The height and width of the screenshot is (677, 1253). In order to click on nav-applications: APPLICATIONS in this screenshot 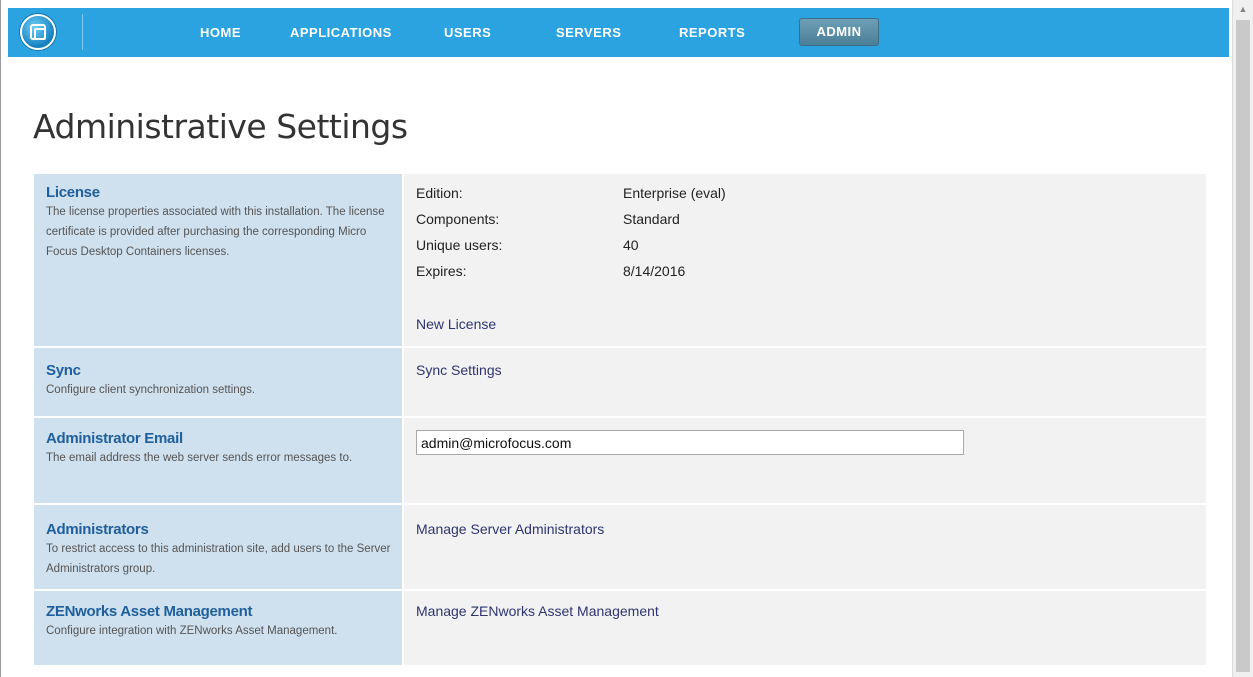, I will do `click(341, 32)`.